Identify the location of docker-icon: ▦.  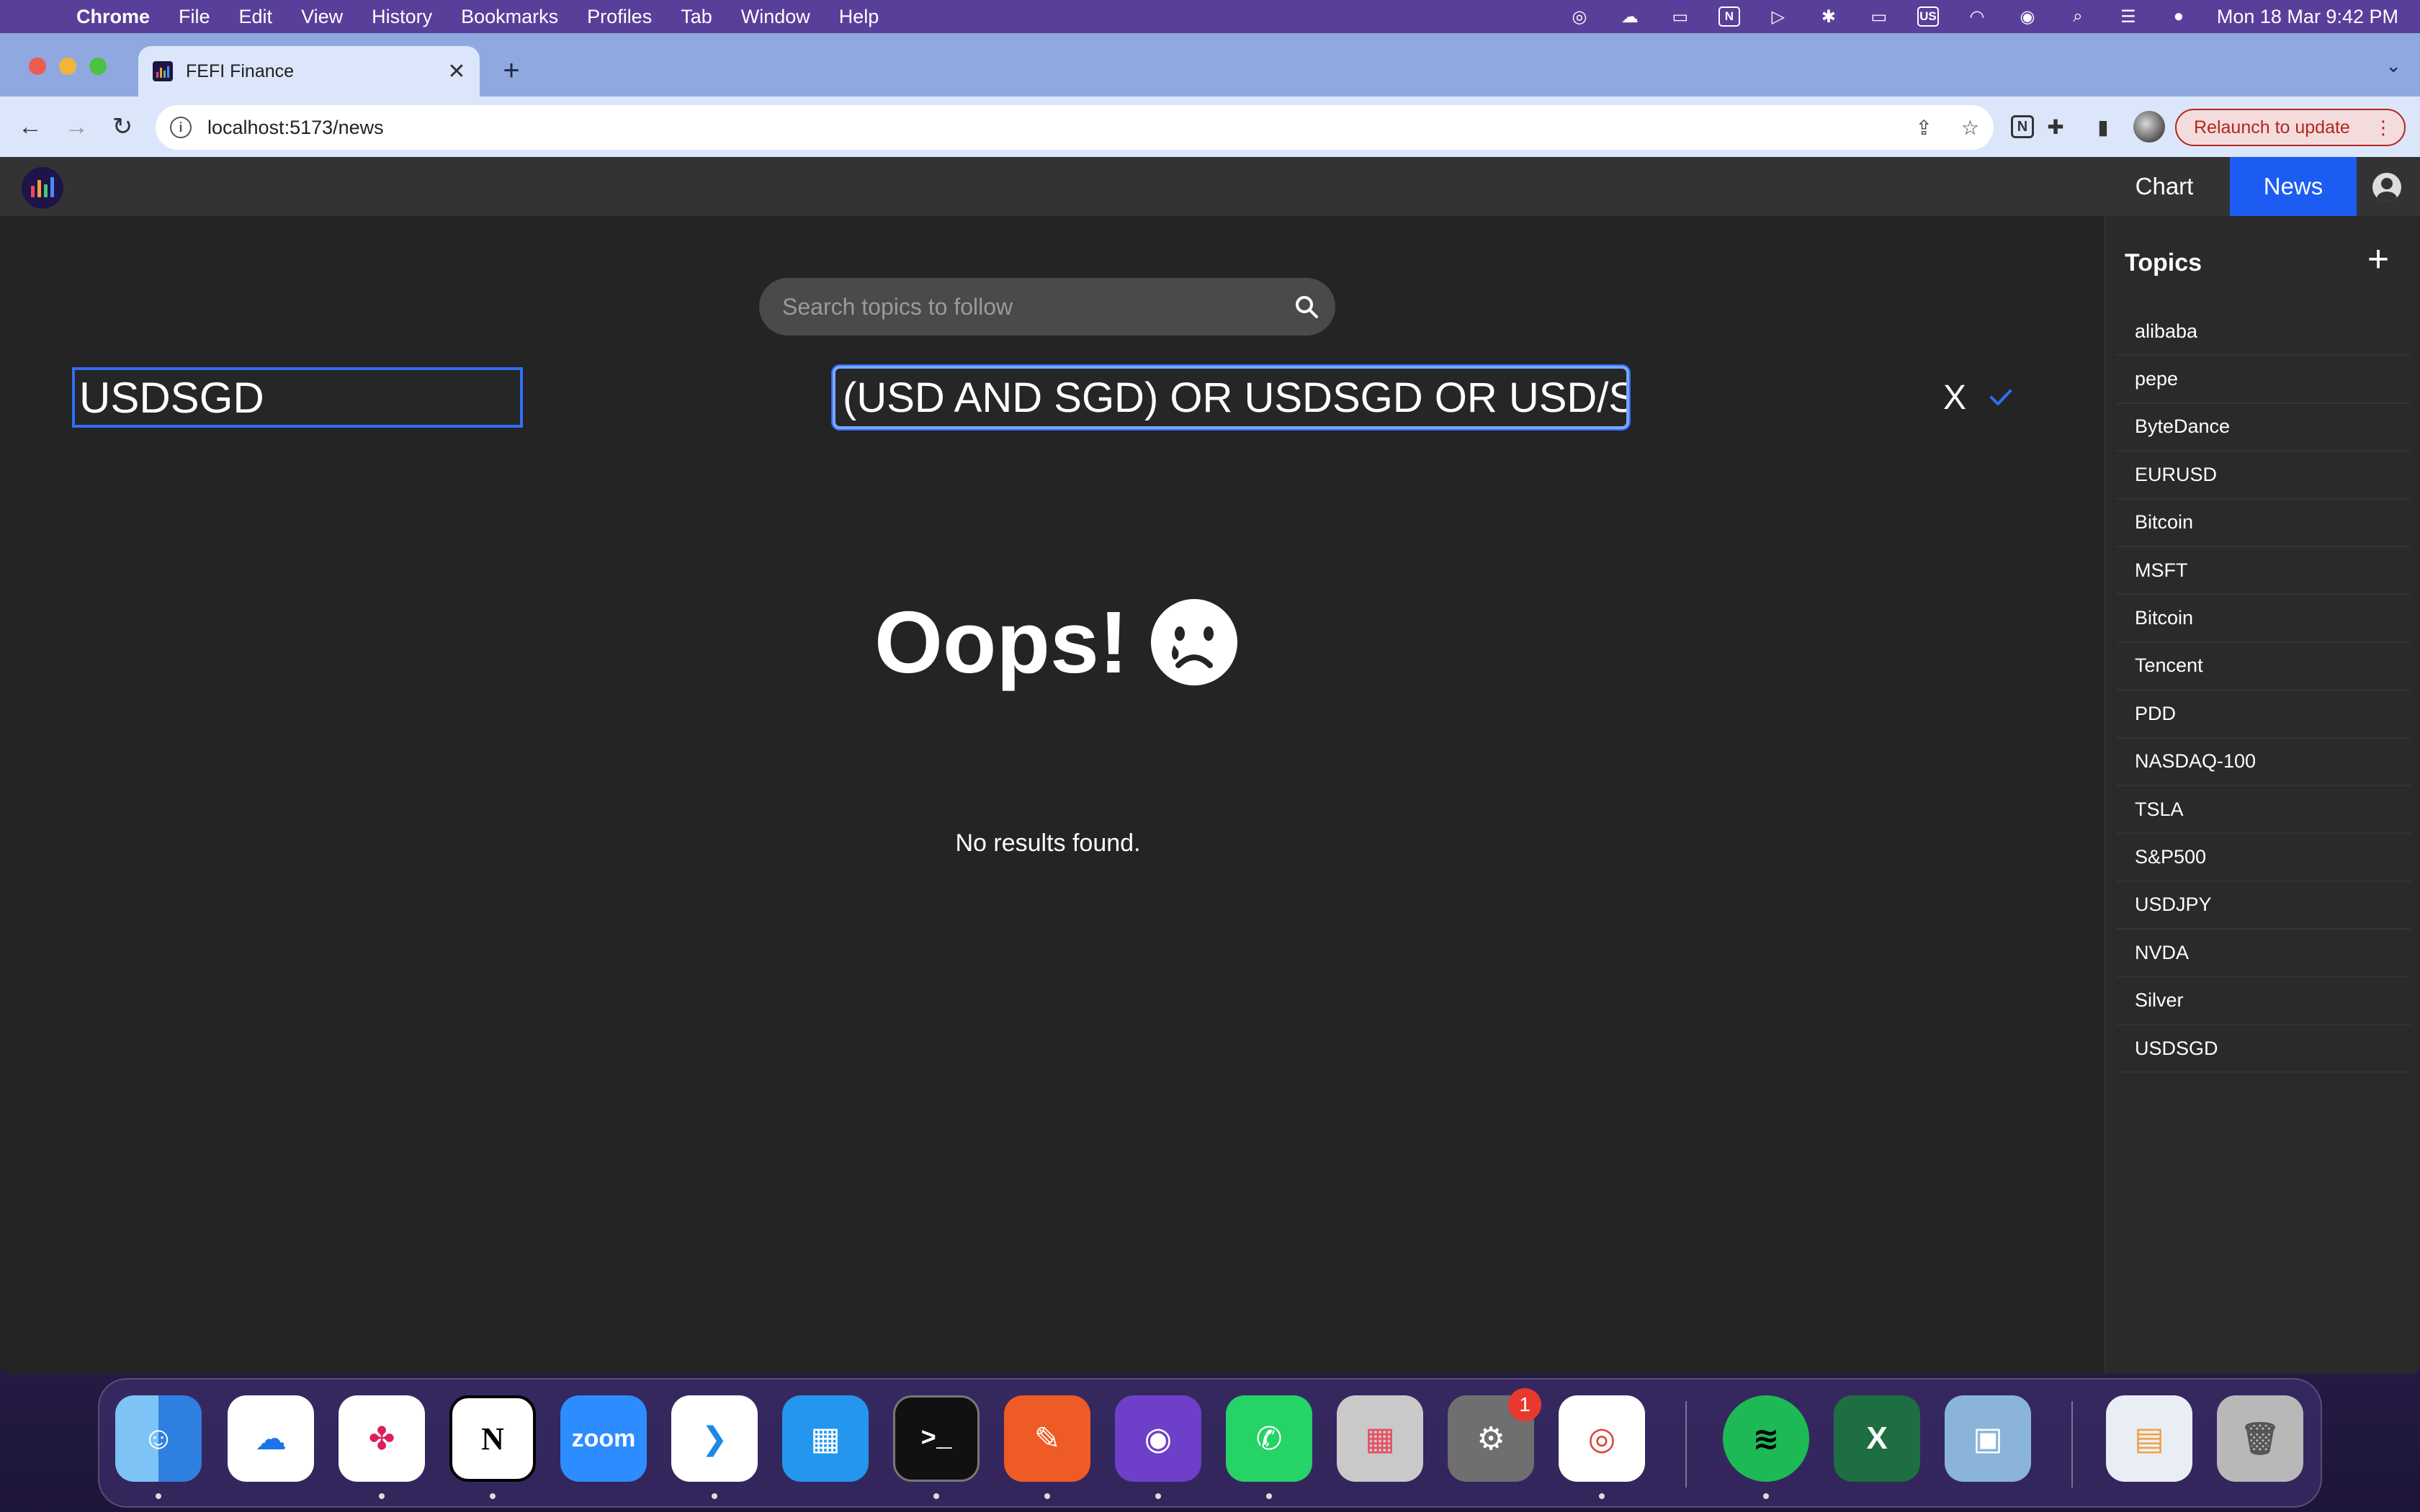
(826, 1438).